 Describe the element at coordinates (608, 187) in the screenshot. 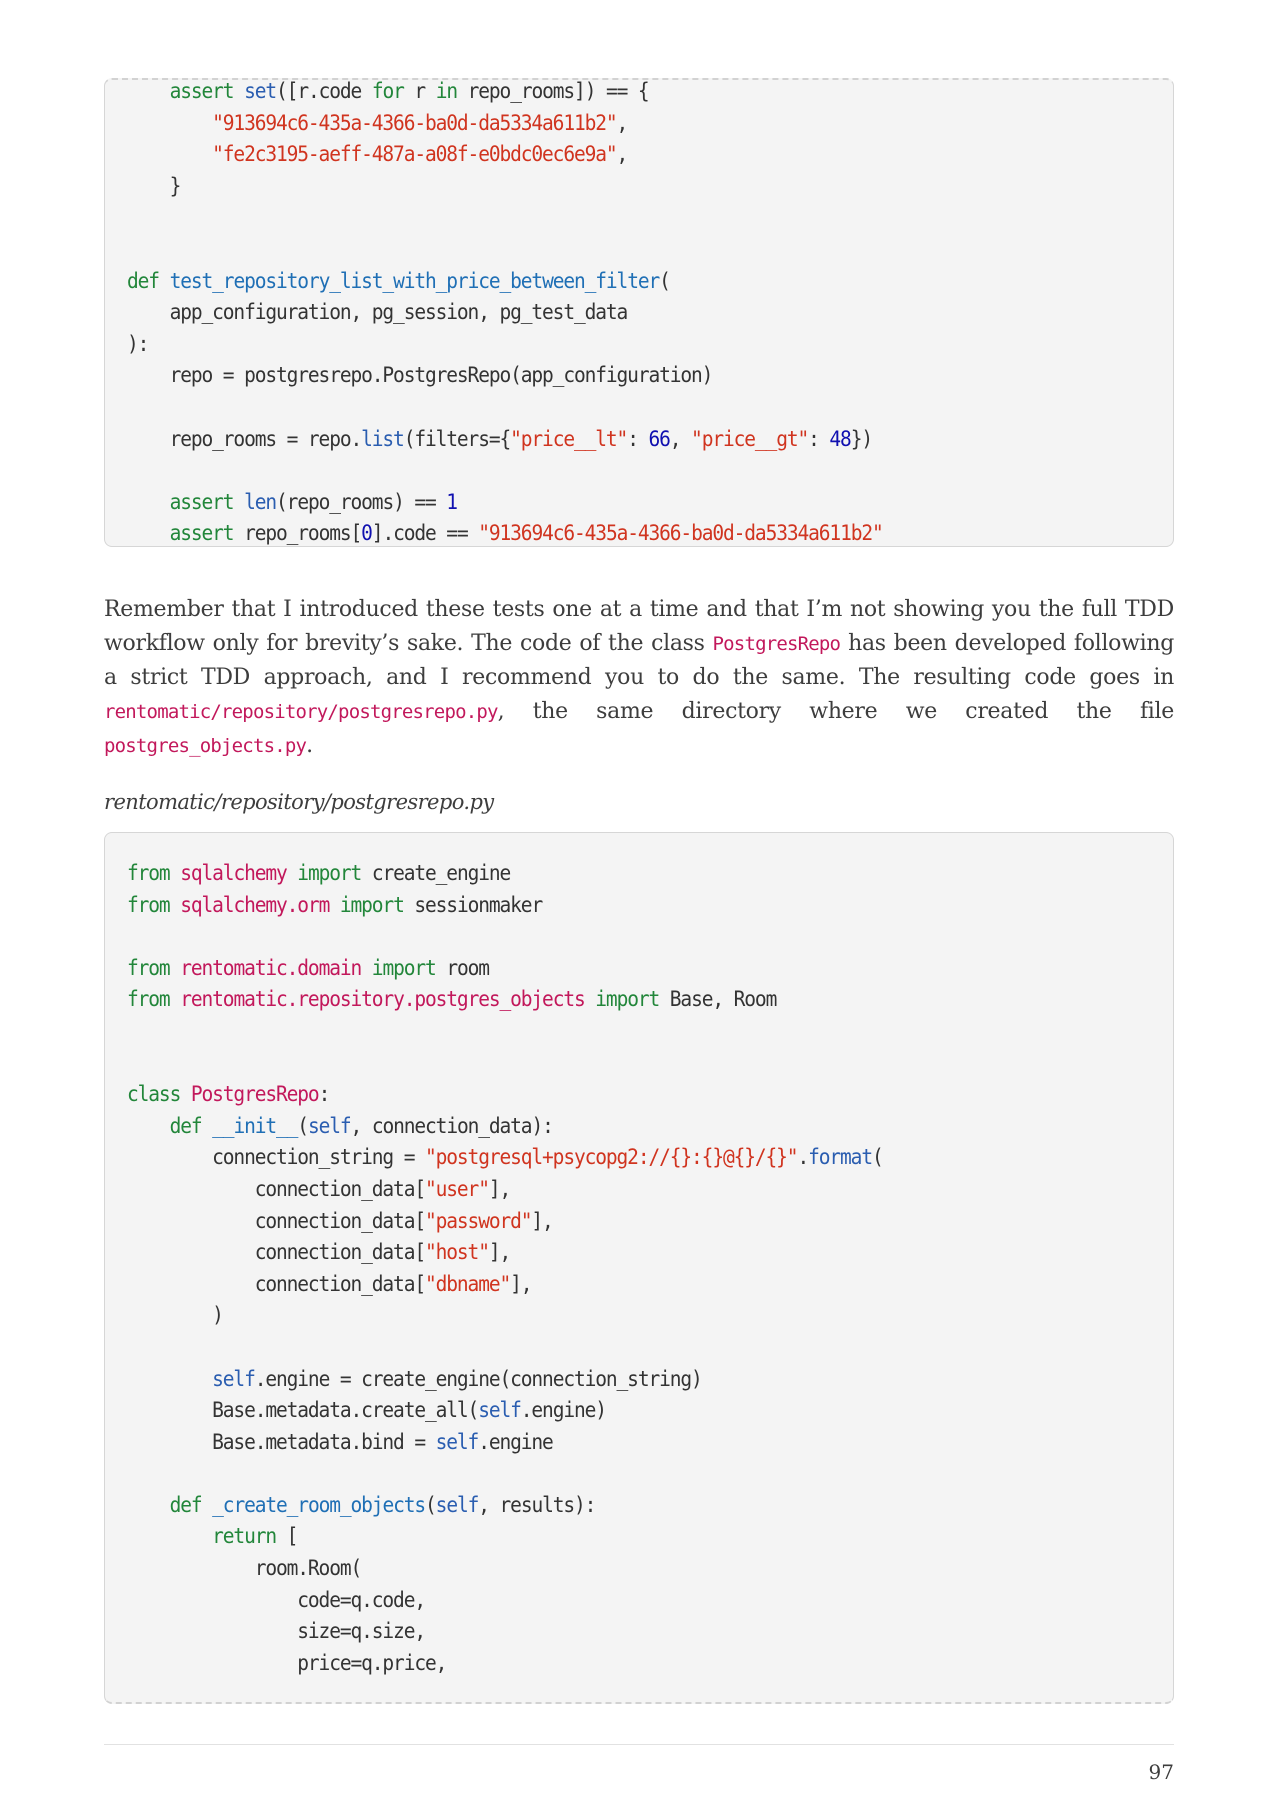

I see `code-line: }` at that location.